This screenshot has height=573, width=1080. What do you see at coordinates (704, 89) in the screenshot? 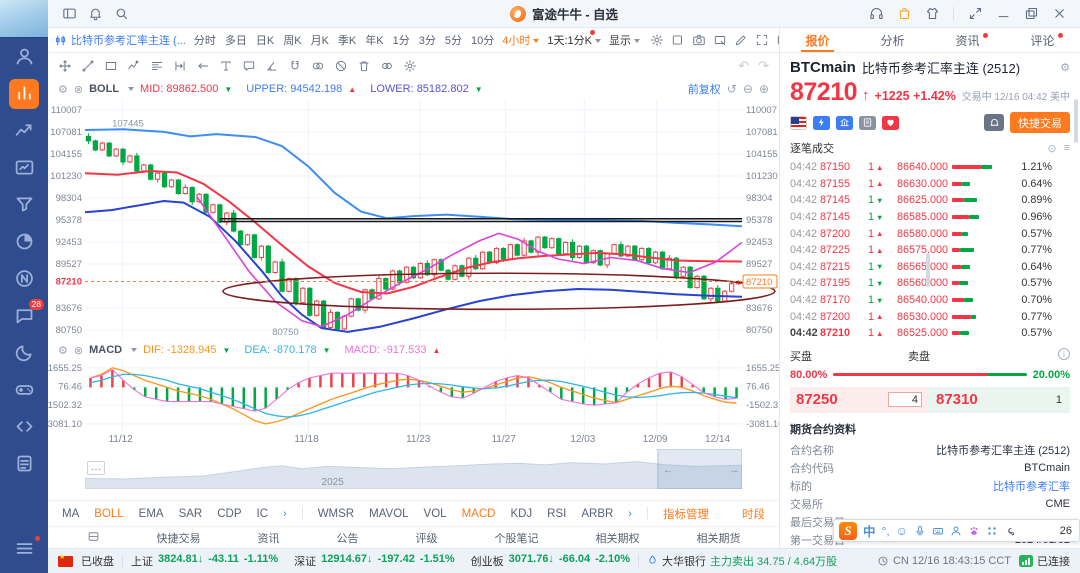
I see `adjust-mode-button: 前复权` at bounding box center [704, 89].